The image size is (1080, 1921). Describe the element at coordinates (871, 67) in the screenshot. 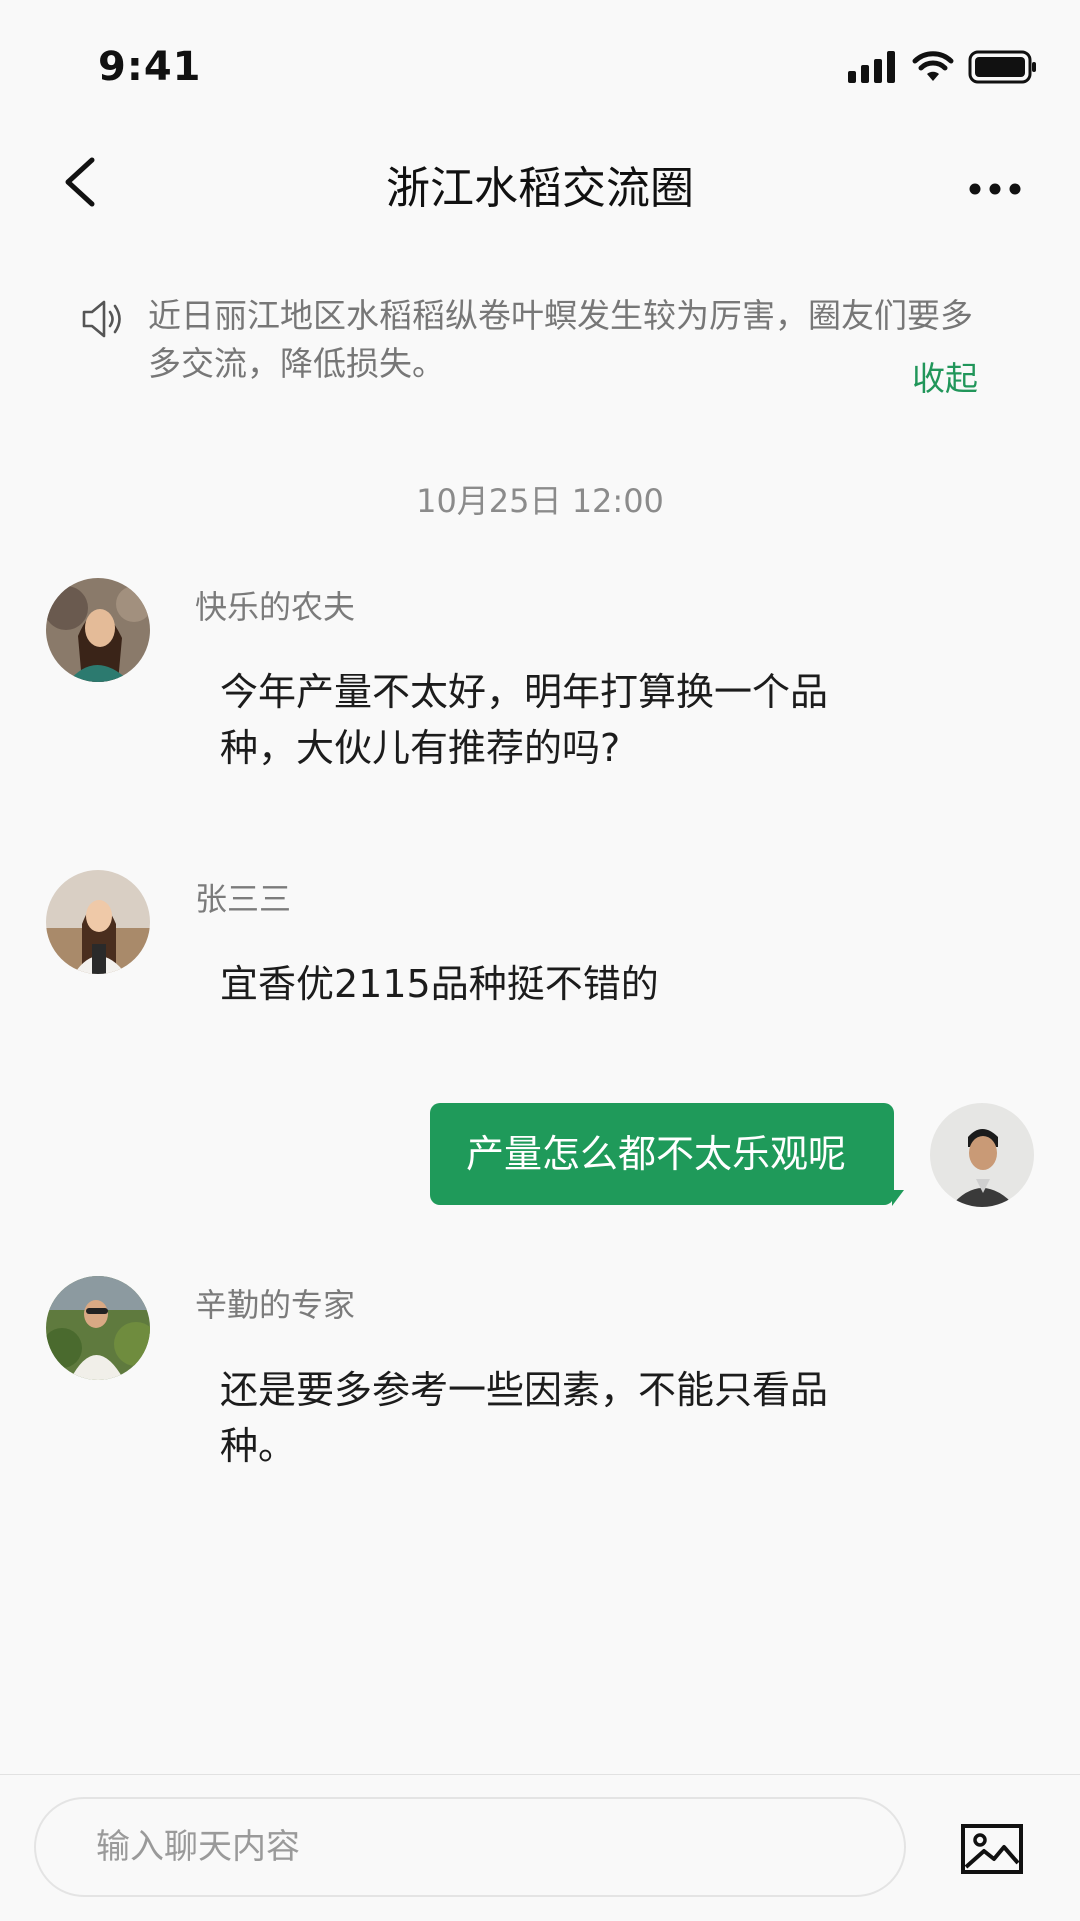

I see `signal-icon` at that location.